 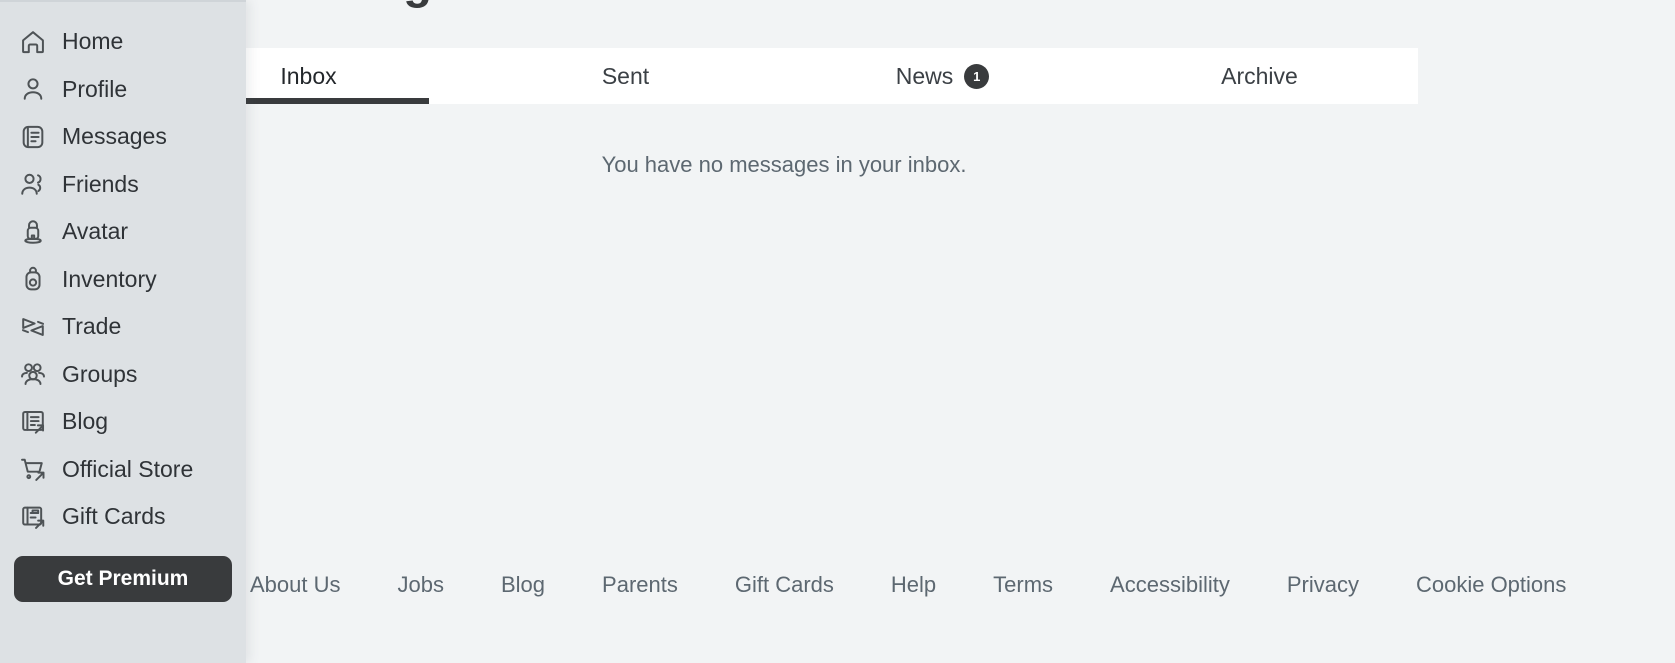 I want to click on tab-archive: Archive, so click(x=1259, y=76).